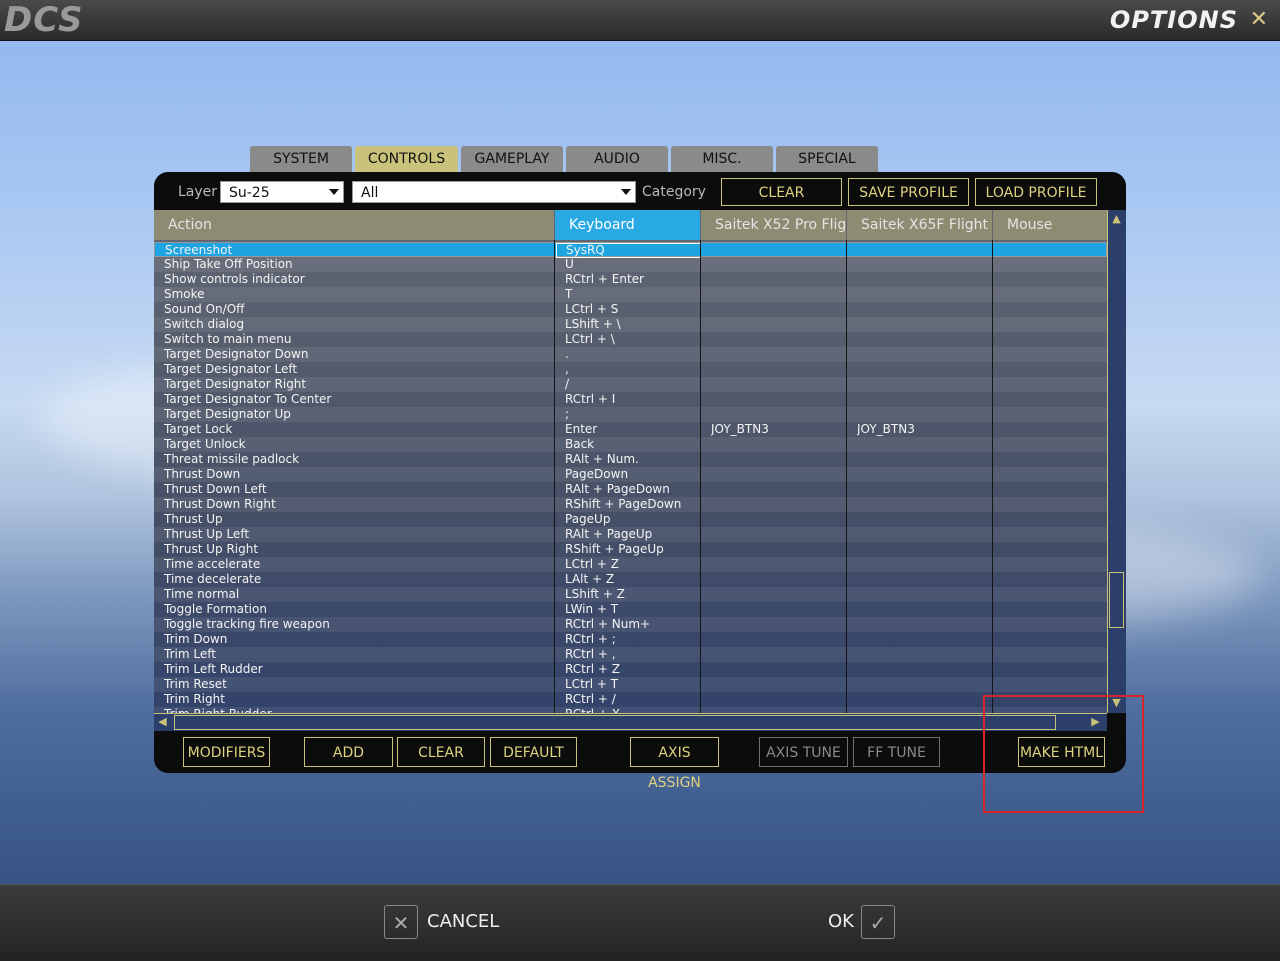  Describe the element at coordinates (776, 429) in the screenshot. I see `saitek-x52-cell: JOY_BTN3` at that location.